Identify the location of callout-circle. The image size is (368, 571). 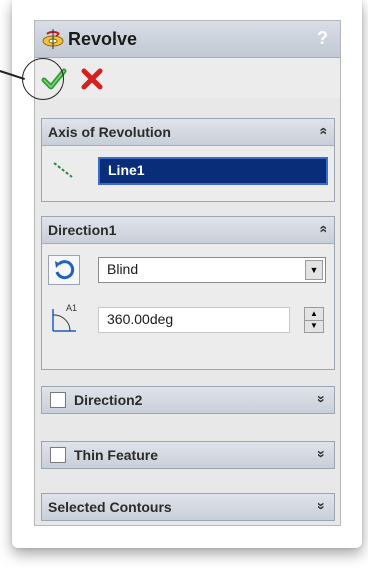
(43, 79).